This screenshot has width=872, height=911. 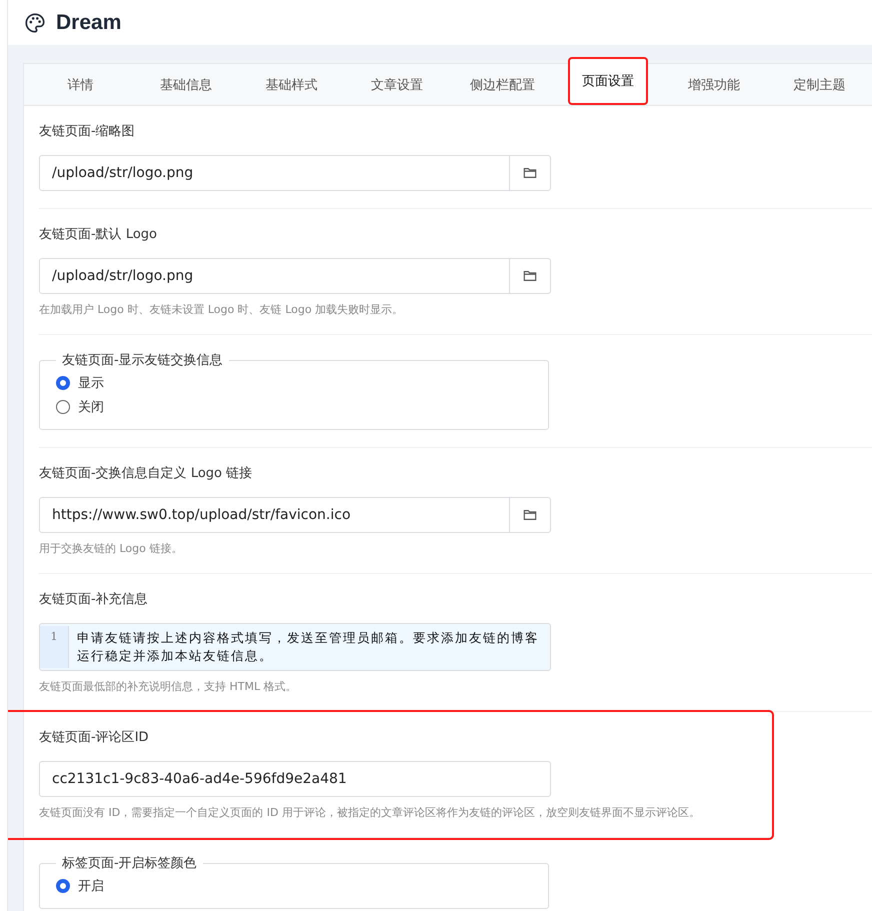 I want to click on page-title: Dream, so click(x=89, y=22).